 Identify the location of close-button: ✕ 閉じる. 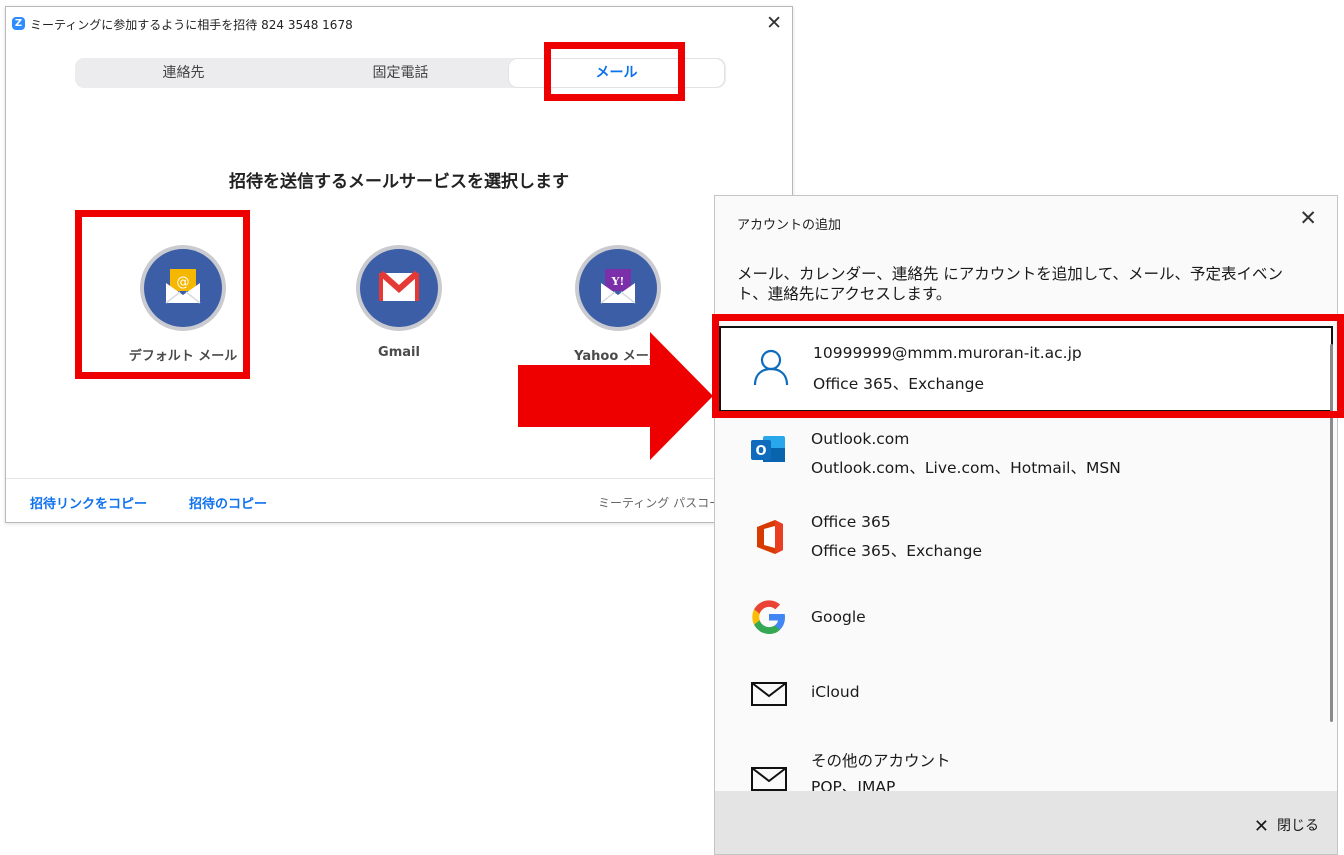
(1286, 826).